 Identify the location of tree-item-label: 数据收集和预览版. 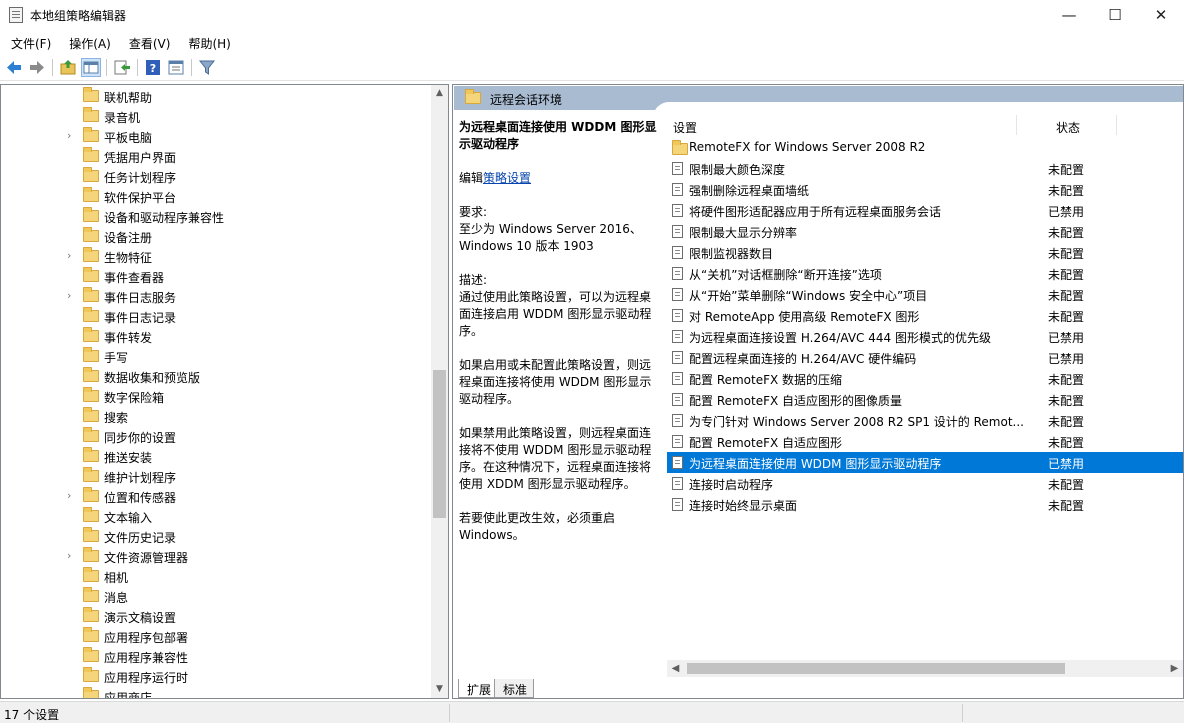
(152, 378).